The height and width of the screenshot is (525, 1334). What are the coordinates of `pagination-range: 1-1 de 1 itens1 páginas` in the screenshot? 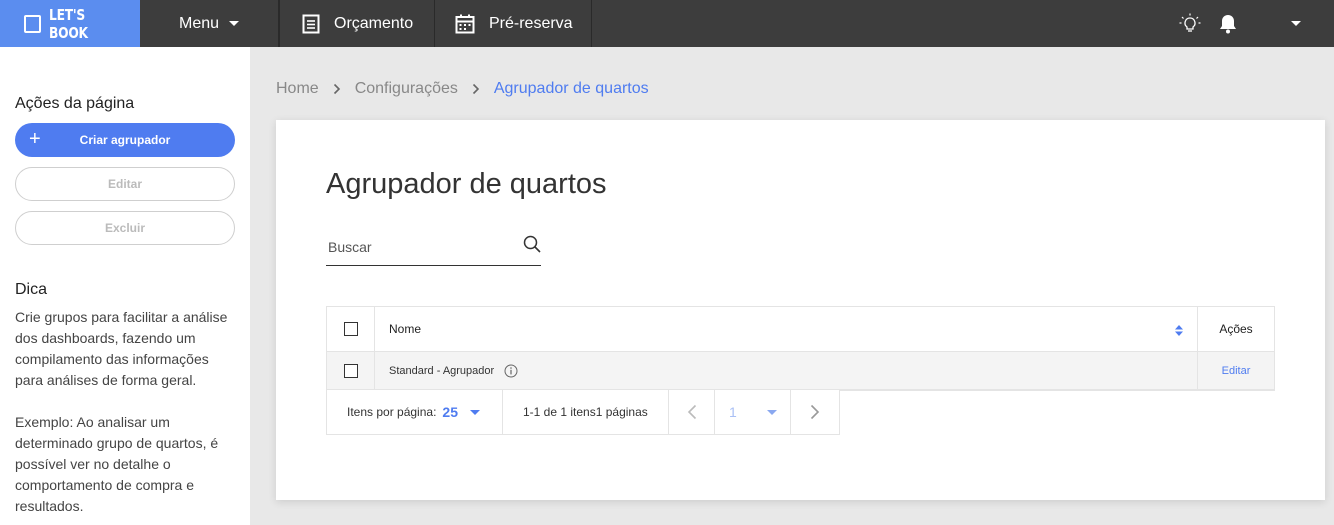 It's located at (586, 412).